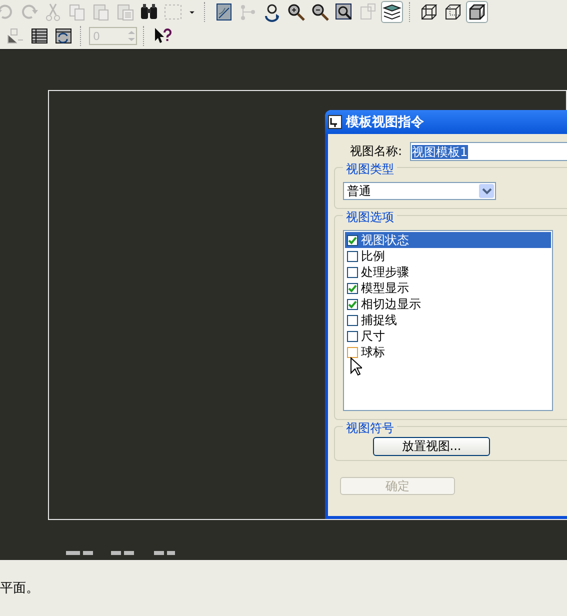  Describe the element at coordinates (376, 151) in the screenshot. I see `field-label: 视图名称:` at that location.